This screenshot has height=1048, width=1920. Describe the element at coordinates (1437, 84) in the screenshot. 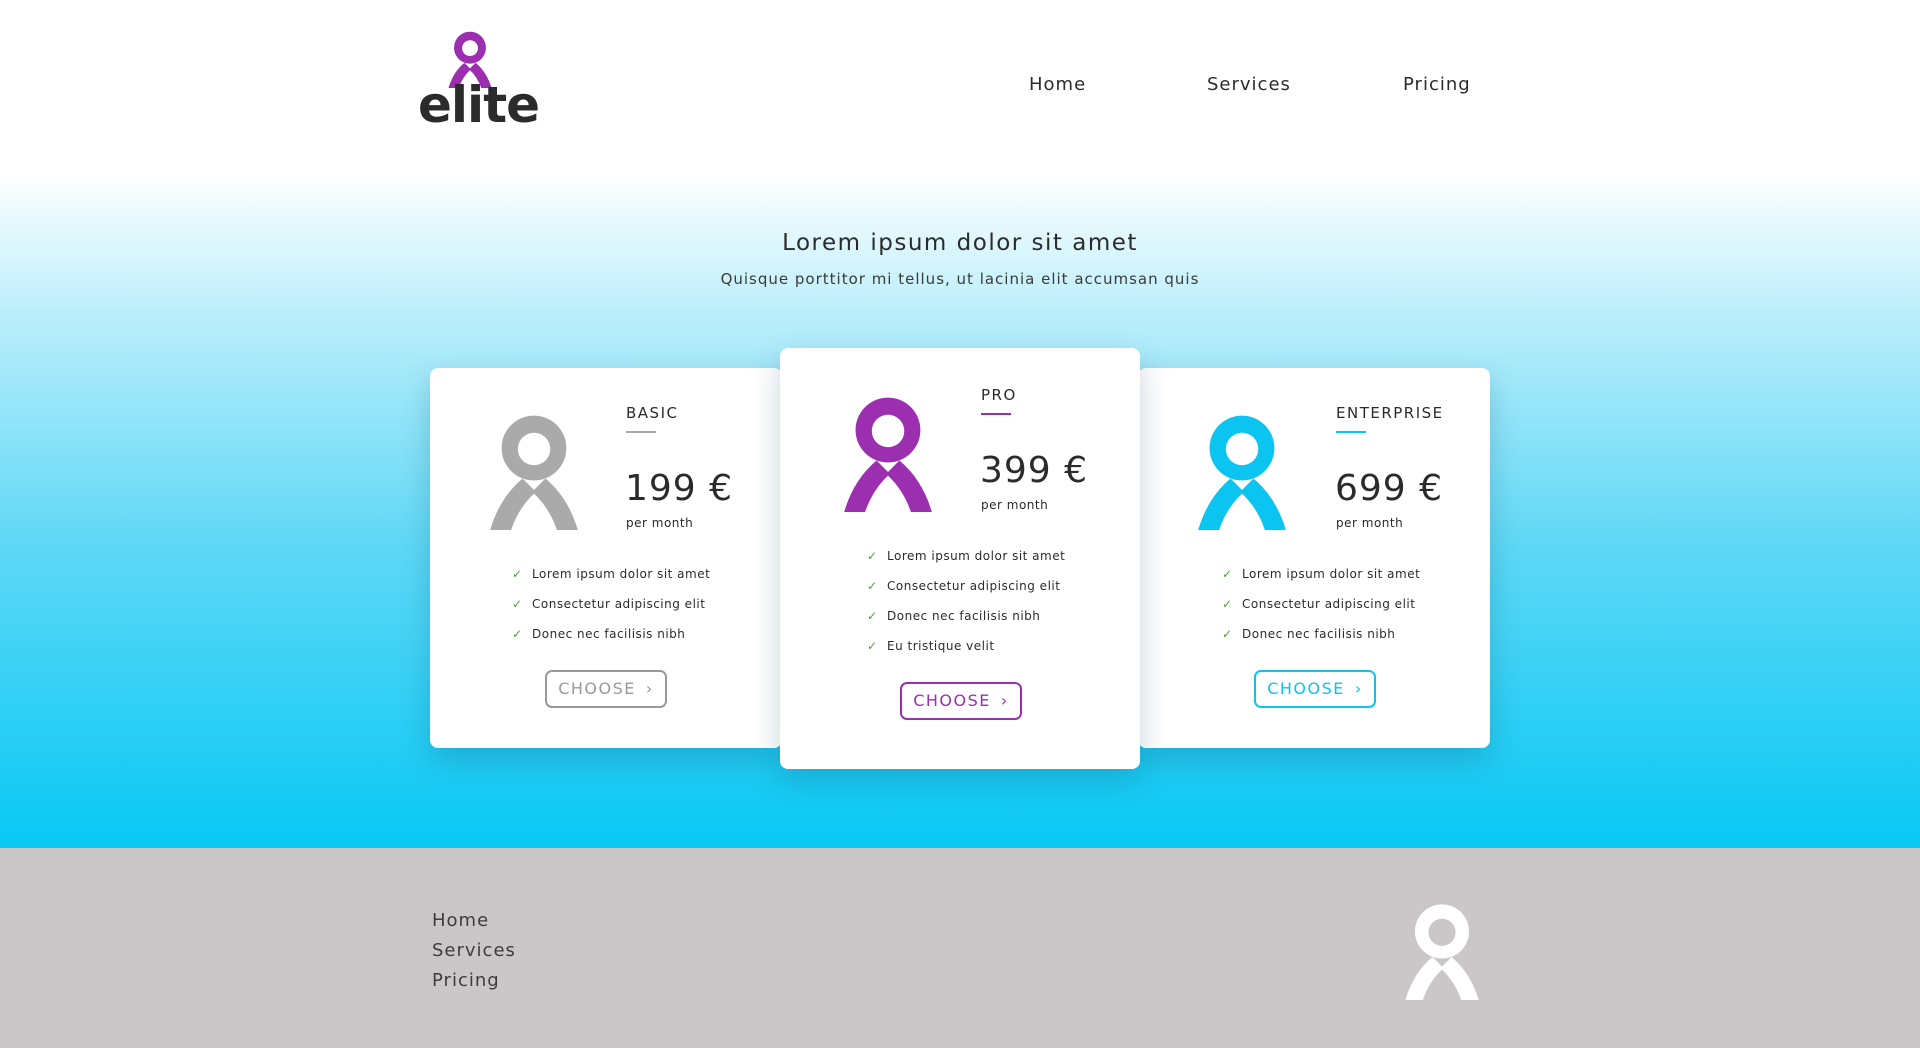

I see `nav-pricing-link: Pricing` at that location.